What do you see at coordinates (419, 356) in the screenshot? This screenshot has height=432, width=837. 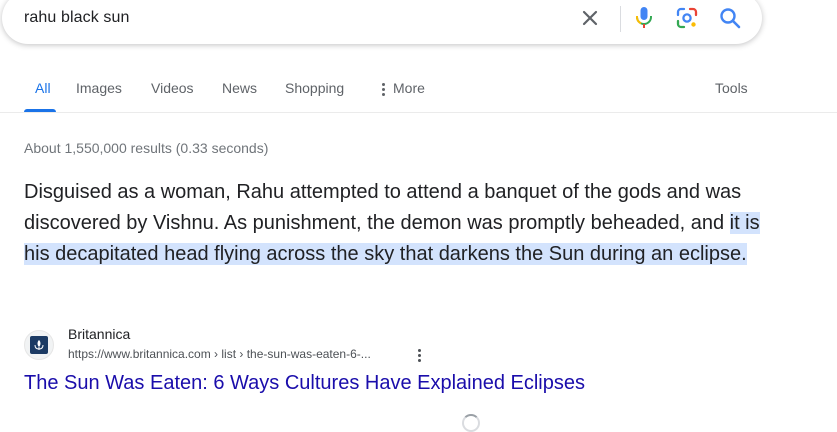 I see `more-options-icon` at bounding box center [419, 356].